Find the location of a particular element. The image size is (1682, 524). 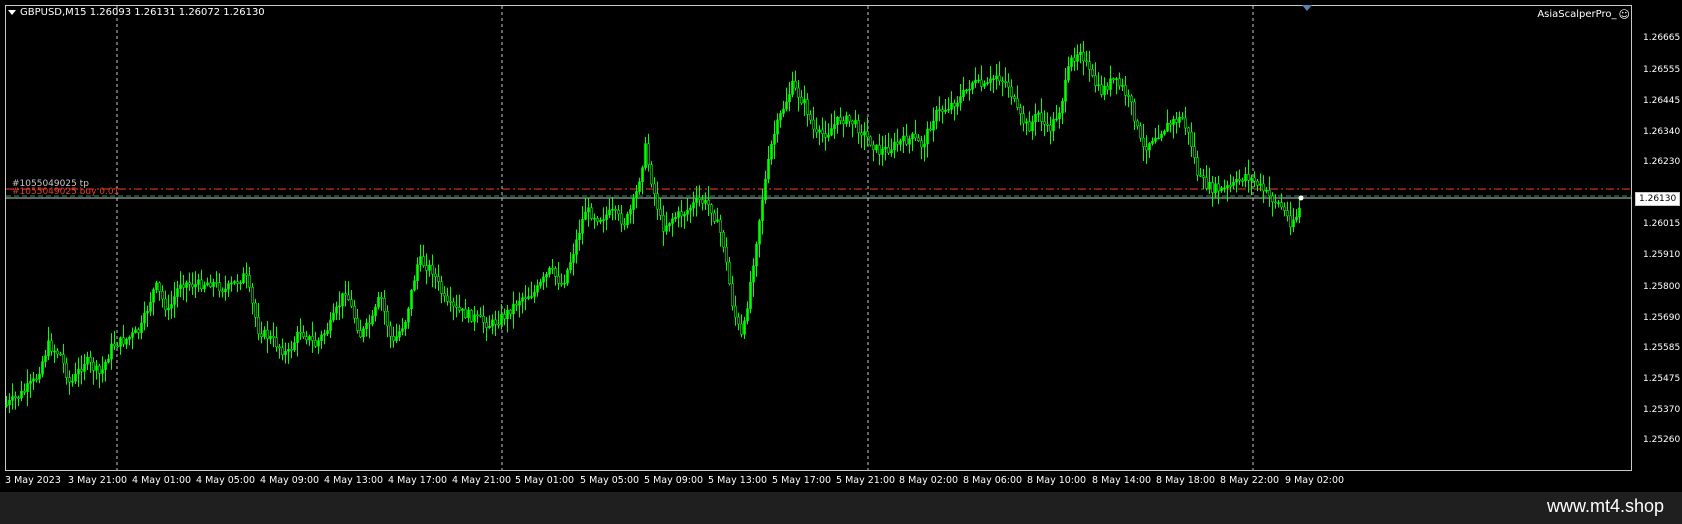

order-buy-label: #1055049025 buy 0.01 is located at coordinates (66, 192).